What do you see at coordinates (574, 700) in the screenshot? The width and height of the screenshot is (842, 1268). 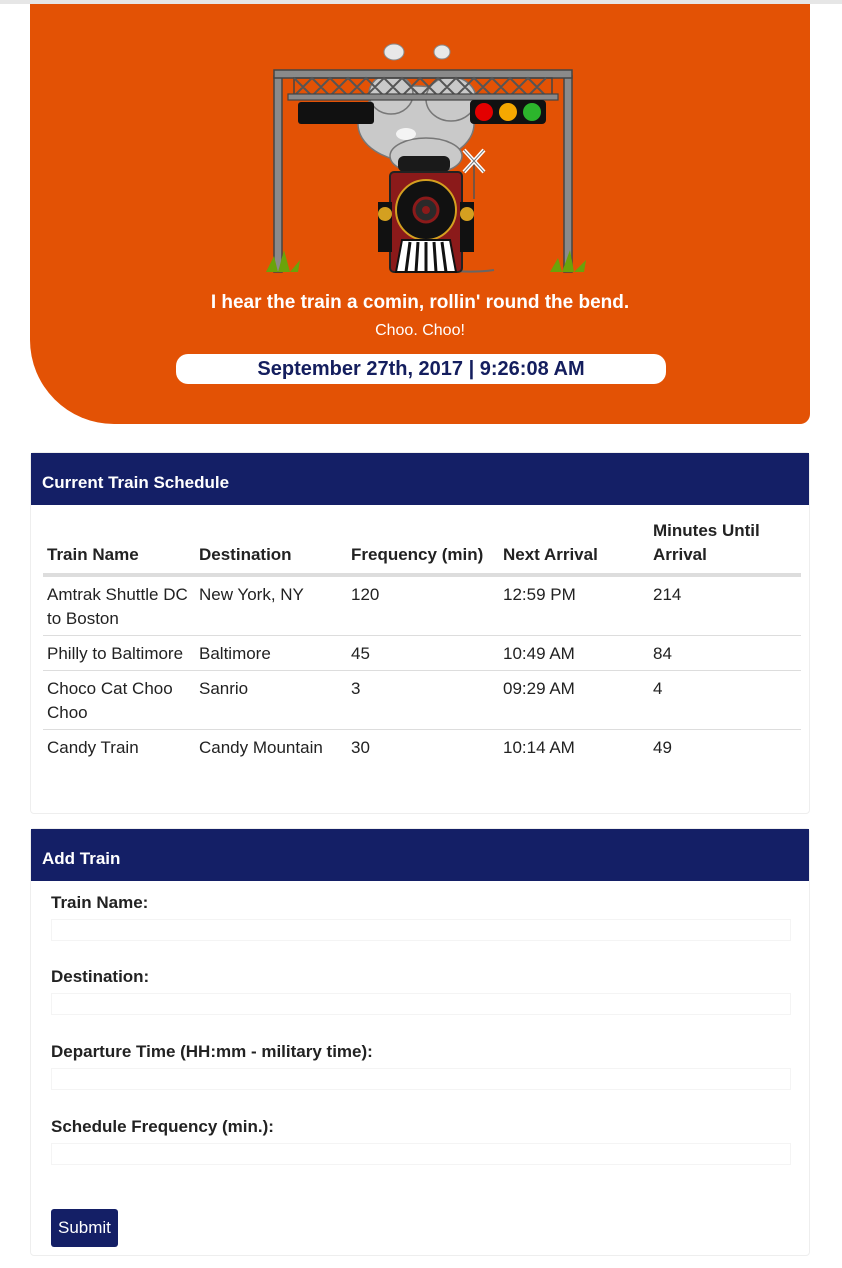 I see `cell-next-arrival: 09:29 AM` at bounding box center [574, 700].